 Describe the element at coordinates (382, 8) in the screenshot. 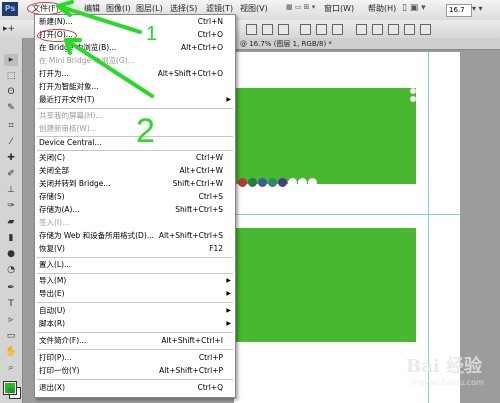

I see `menu-help: 帮助(H)` at that location.